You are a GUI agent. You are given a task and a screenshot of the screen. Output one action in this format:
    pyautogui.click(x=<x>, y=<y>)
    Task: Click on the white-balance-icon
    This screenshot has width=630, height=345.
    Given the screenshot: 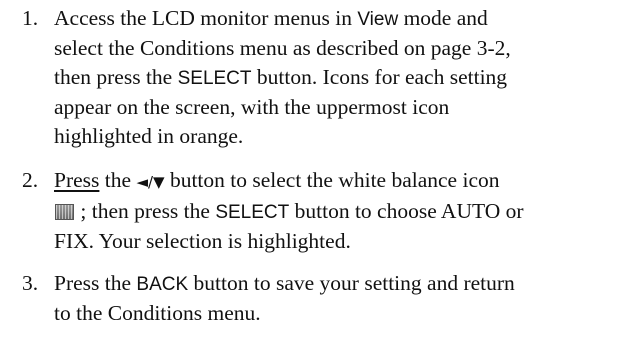 What is the action you would take?
    pyautogui.click(x=64, y=212)
    